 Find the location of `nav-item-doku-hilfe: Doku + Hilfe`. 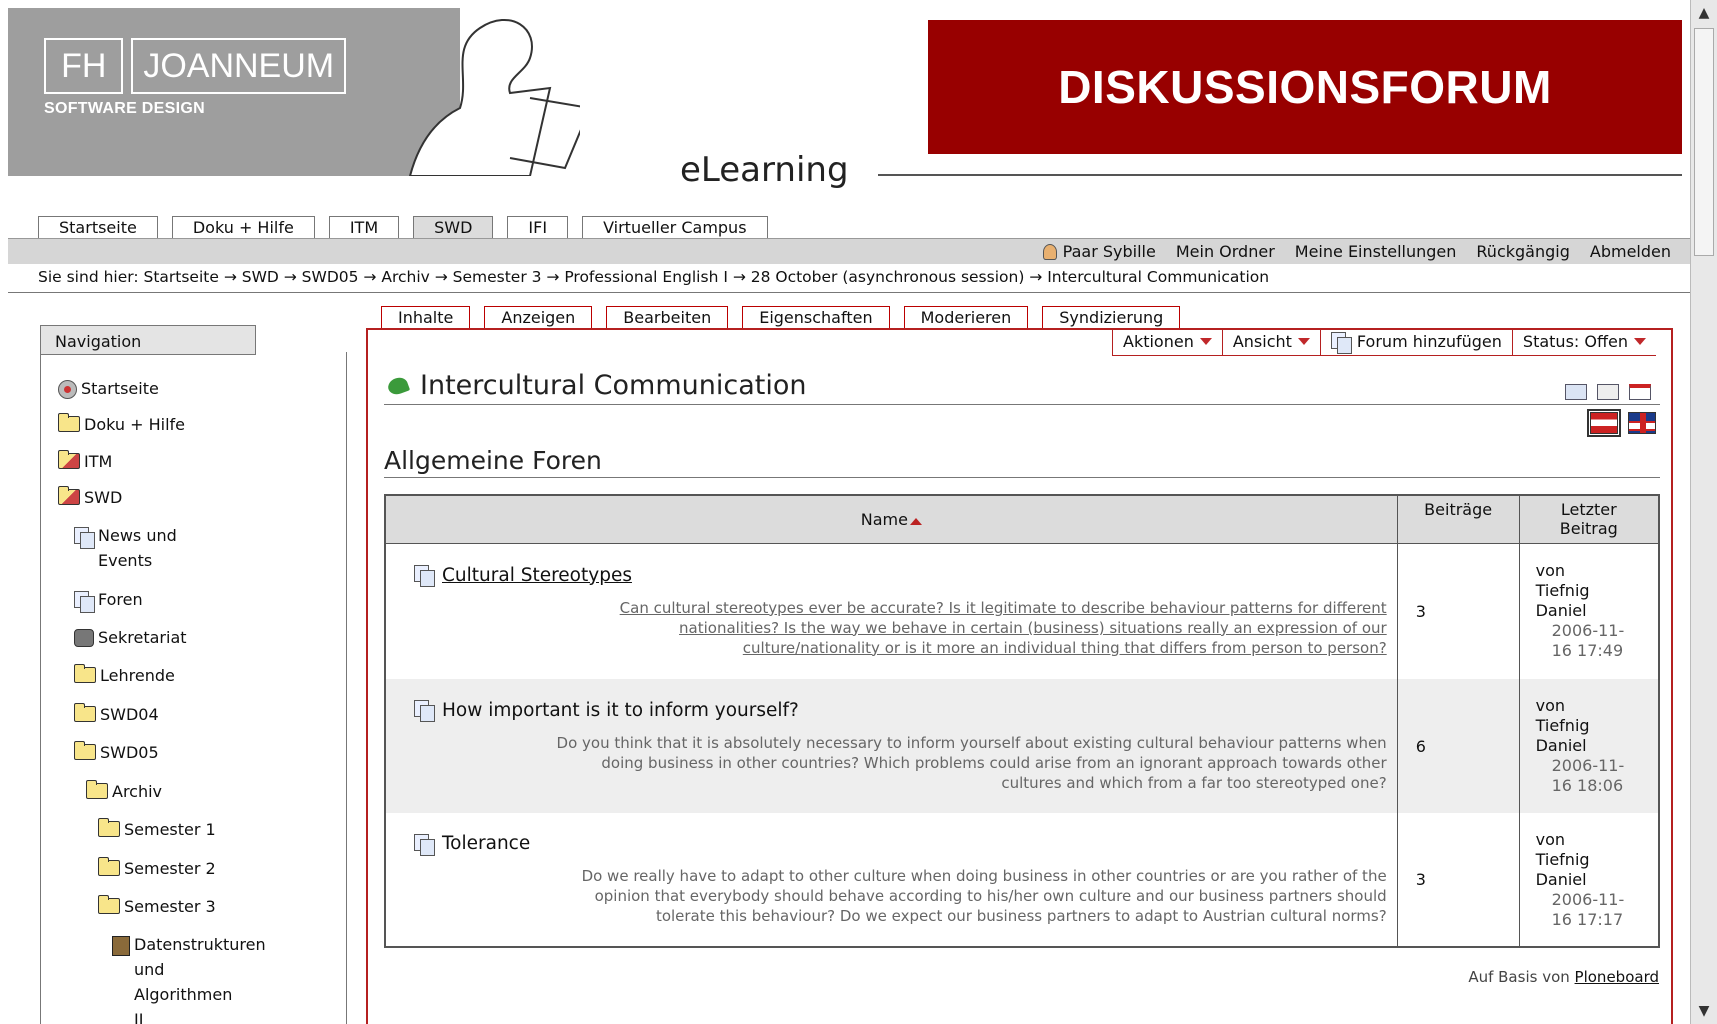

nav-item-doku-hilfe: Doku + Hilfe is located at coordinates (121, 424).